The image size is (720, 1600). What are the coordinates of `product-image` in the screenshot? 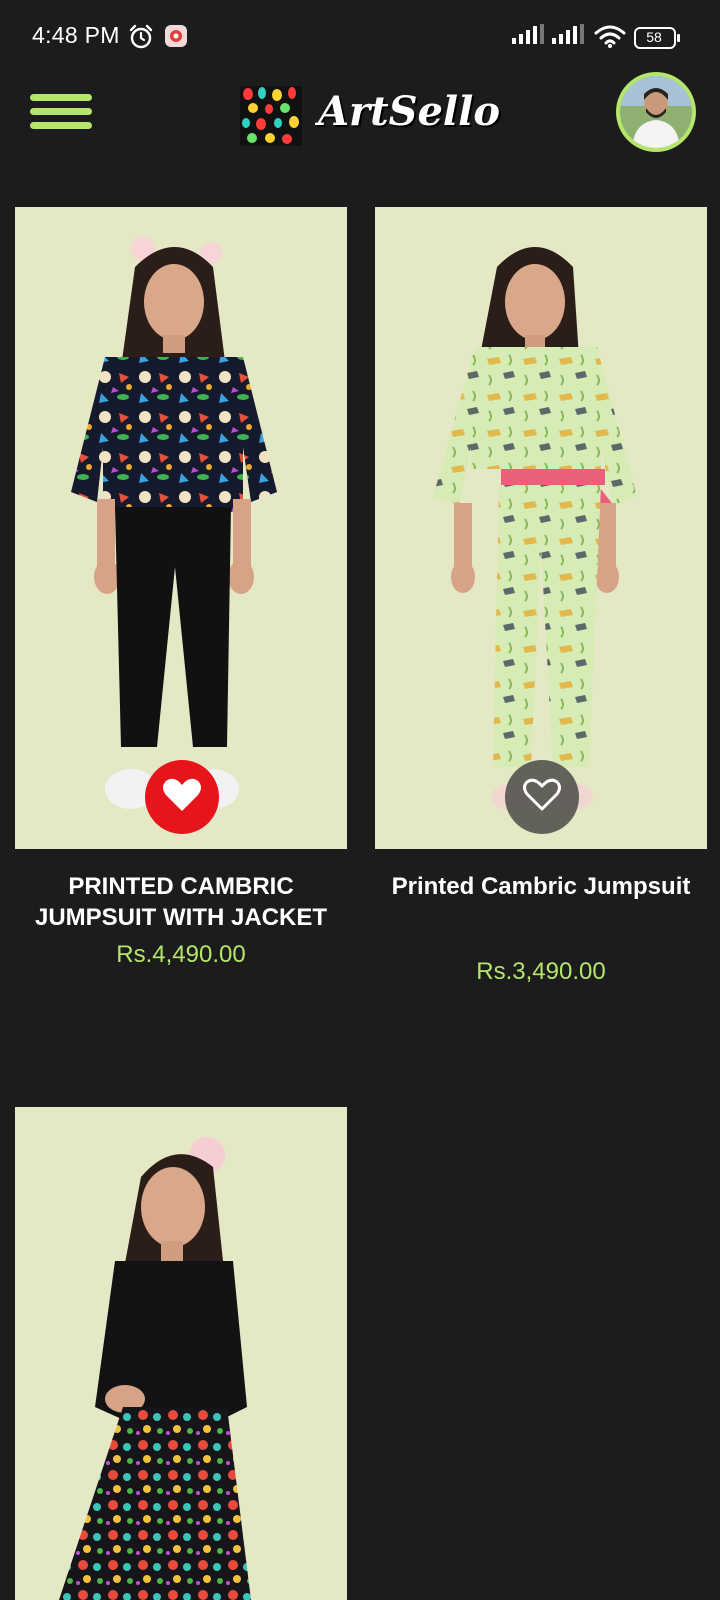 It's located at (181, 1353).